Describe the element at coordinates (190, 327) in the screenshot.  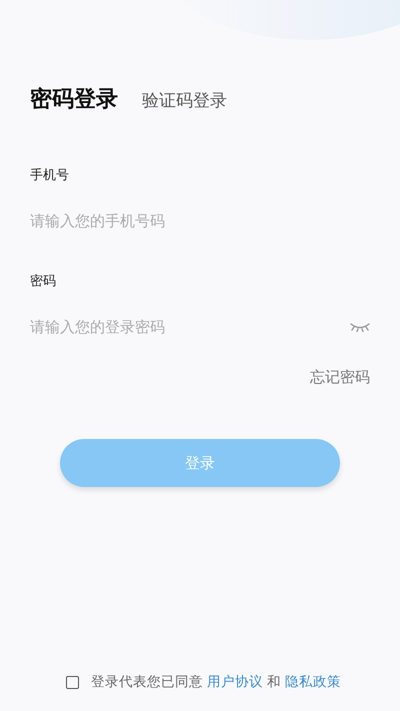
I see `input-field: 请输入您的登录密码` at that location.